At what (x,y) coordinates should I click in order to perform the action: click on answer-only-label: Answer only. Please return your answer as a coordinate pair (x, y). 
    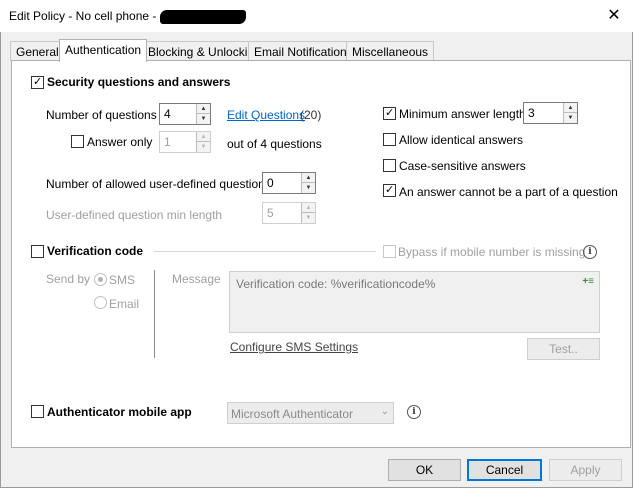
    Looking at the image, I should click on (120, 142).